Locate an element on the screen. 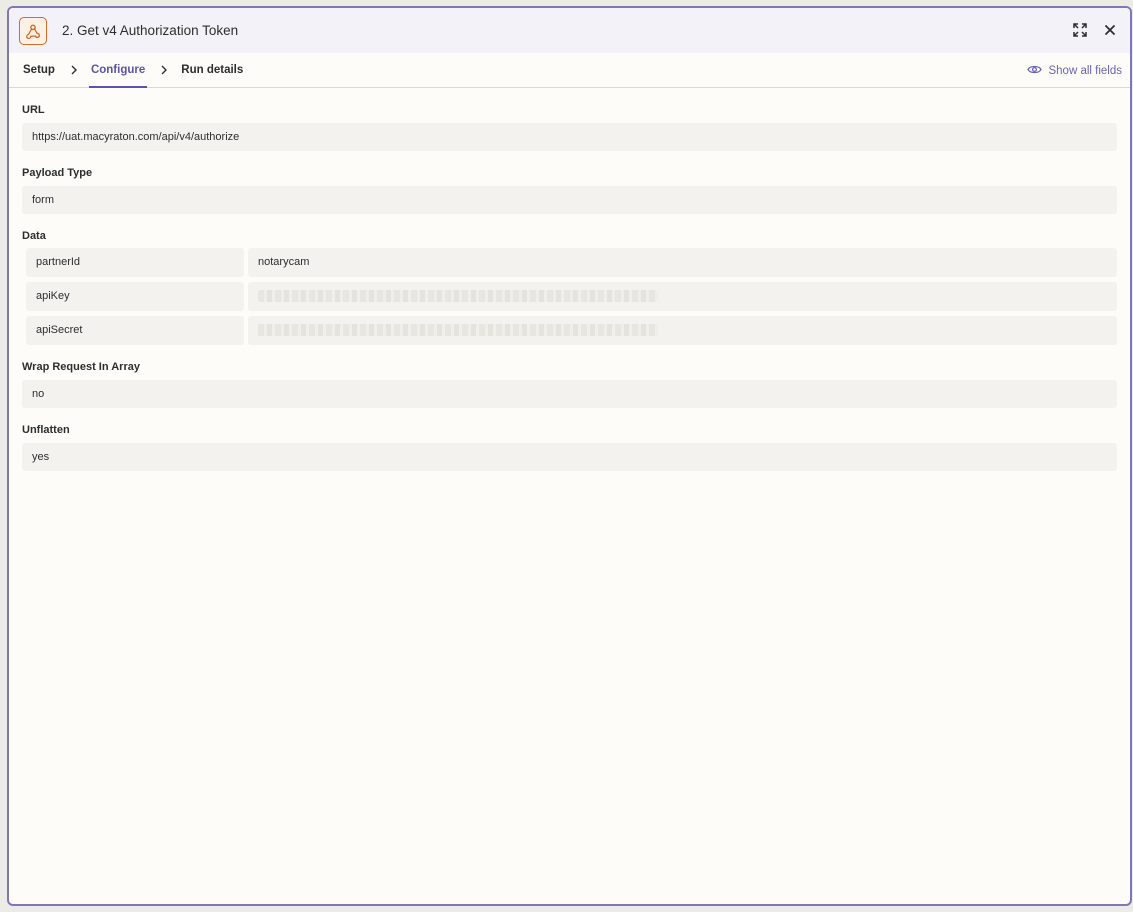 The image size is (1133, 912). field-value: yes is located at coordinates (569, 457).